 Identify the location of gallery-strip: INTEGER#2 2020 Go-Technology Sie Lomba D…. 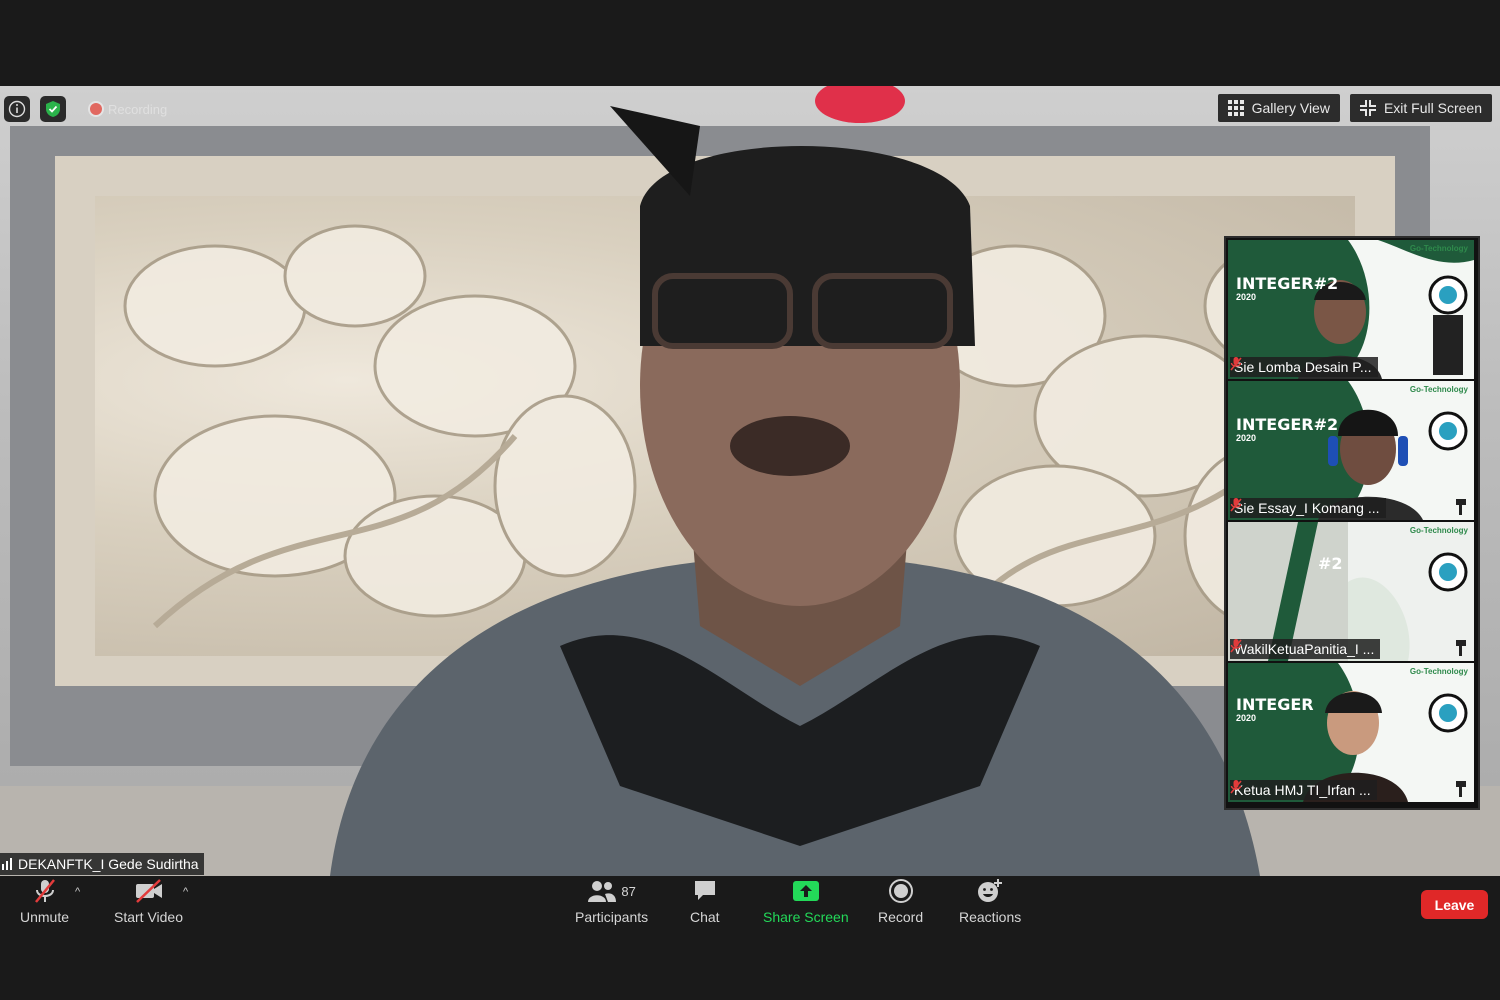
(1352, 523).